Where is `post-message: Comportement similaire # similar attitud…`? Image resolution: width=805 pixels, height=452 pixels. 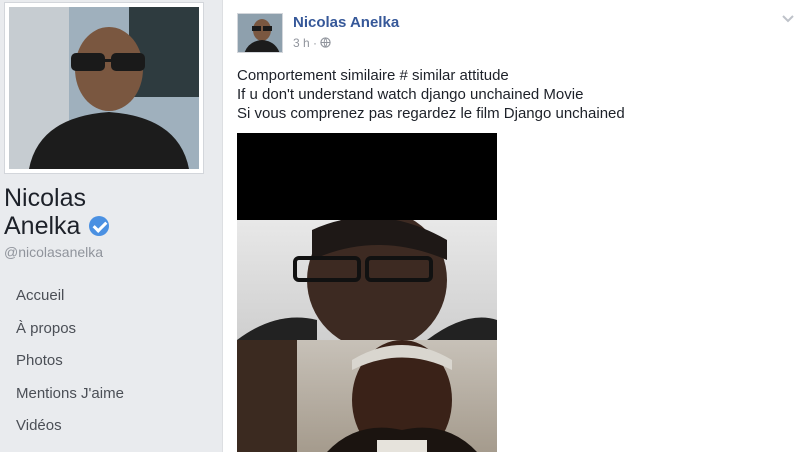 post-message: Comportement similaire # similar attitud… is located at coordinates (431, 94).